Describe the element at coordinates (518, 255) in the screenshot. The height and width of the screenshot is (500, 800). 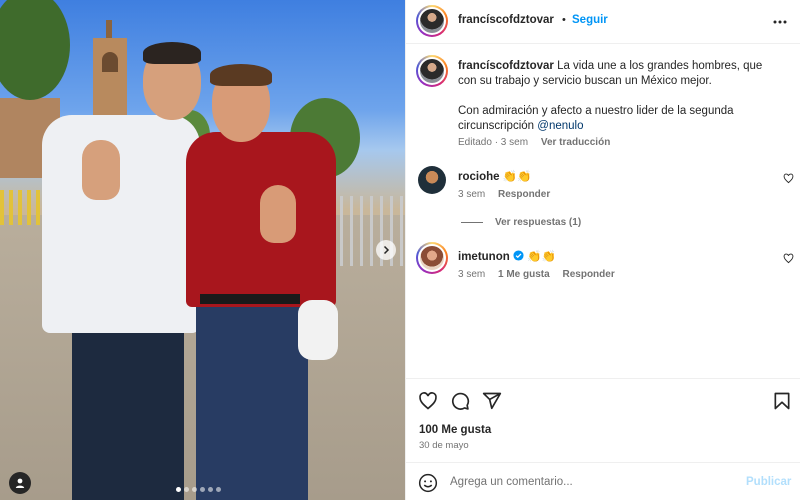
I see `verified-badge-icon` at that location.